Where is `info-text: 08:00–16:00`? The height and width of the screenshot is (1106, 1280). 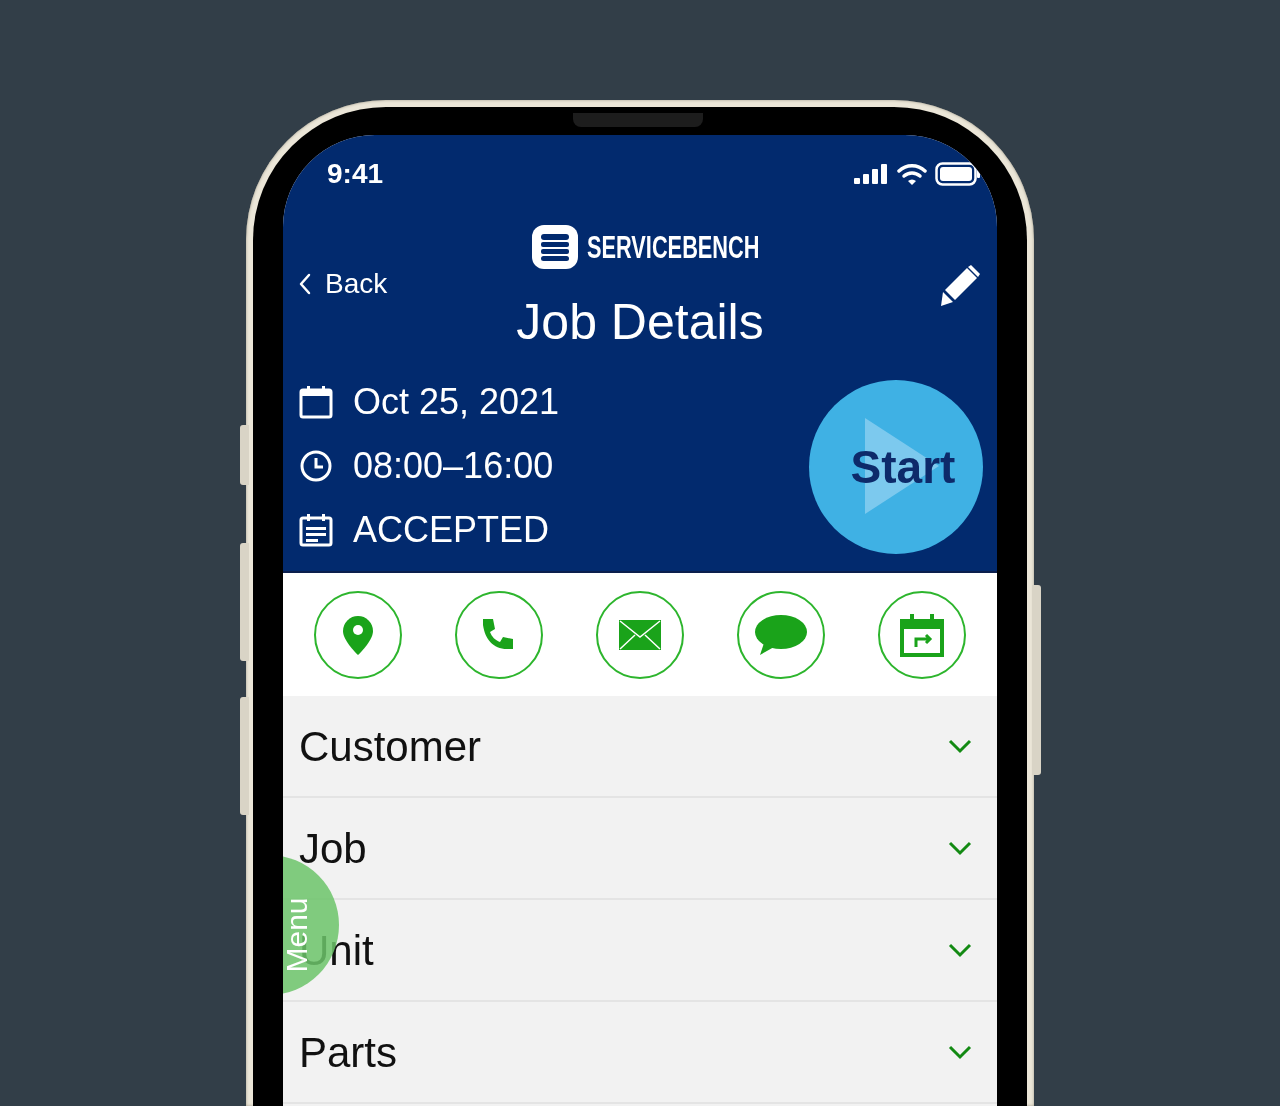
info-text: 08:00–16:00 is located at coordinates (453, 466).